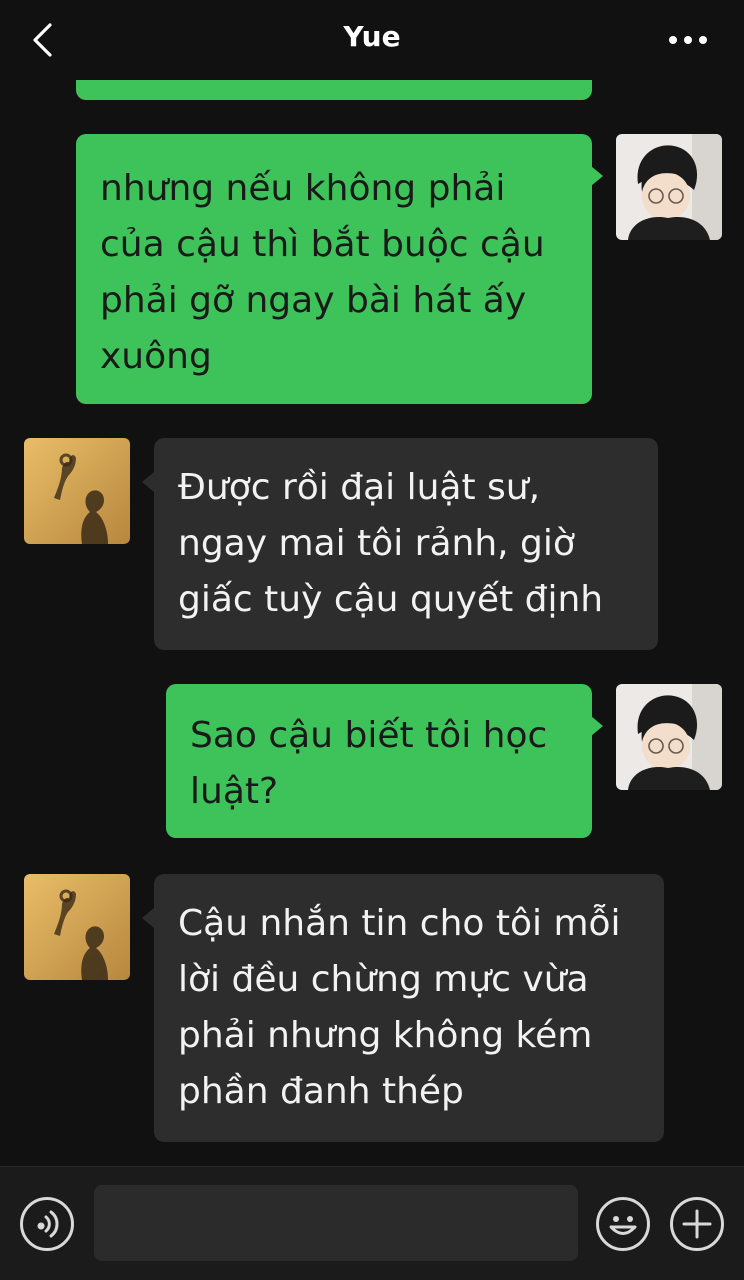 This screenshot has width=744, height=1280. I want to click on add-button, so click(697, 1224).